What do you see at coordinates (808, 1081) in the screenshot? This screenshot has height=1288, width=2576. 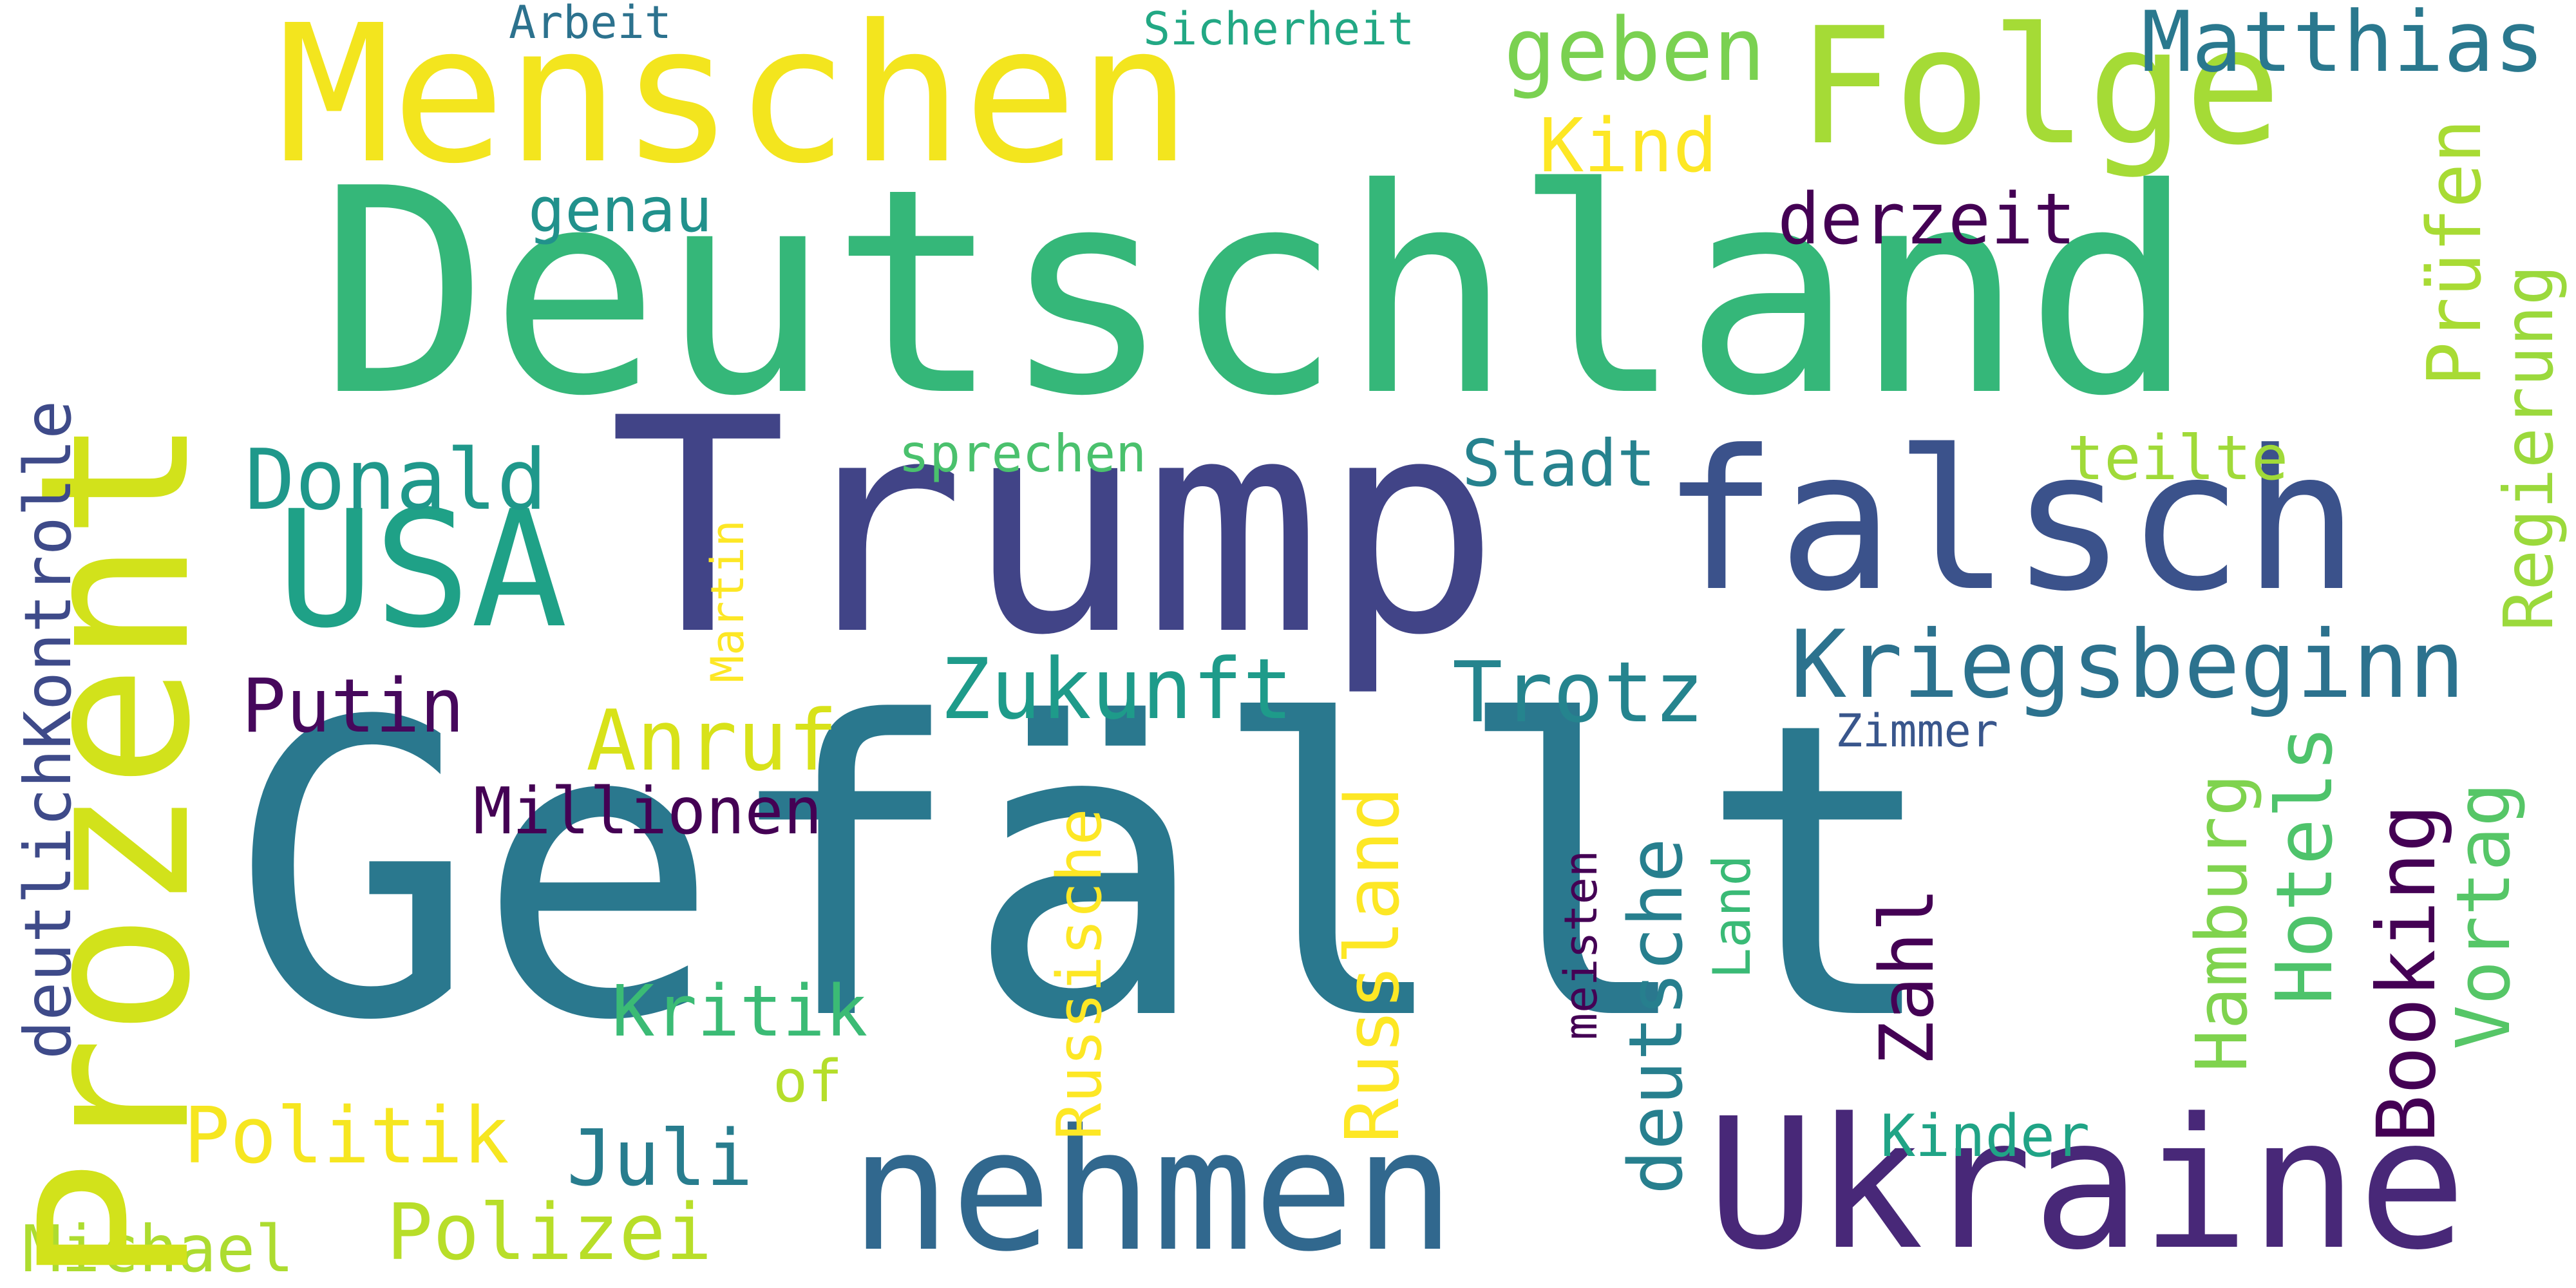 I see `word-of: of` at bounding box center [808, 1081].